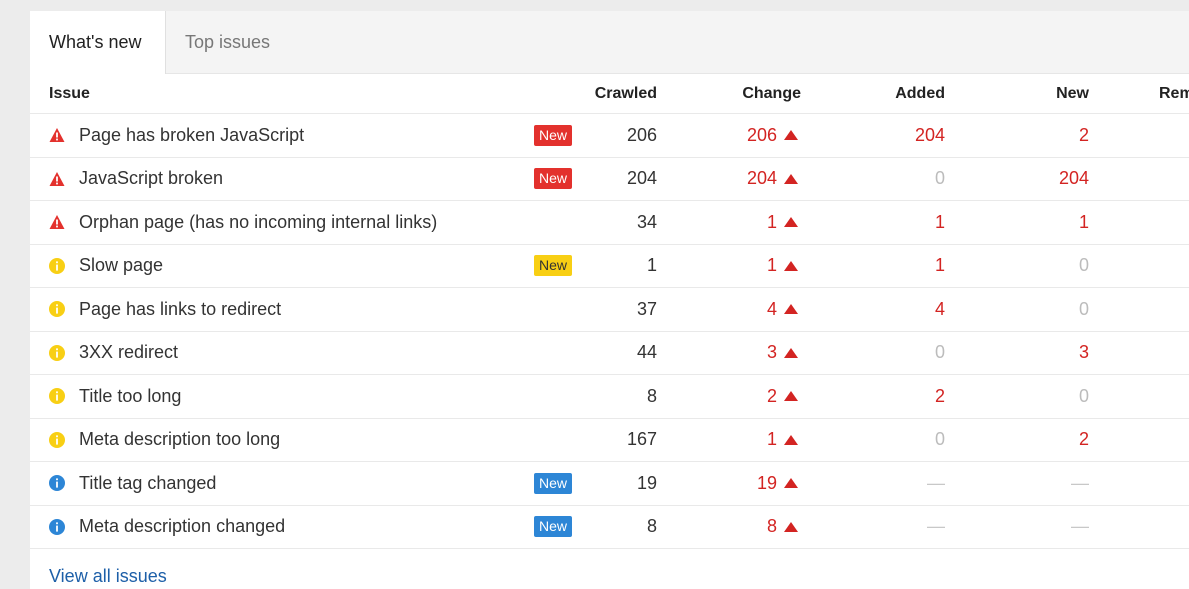  I want to click on issue-label: Slow page, so click(121, 265).